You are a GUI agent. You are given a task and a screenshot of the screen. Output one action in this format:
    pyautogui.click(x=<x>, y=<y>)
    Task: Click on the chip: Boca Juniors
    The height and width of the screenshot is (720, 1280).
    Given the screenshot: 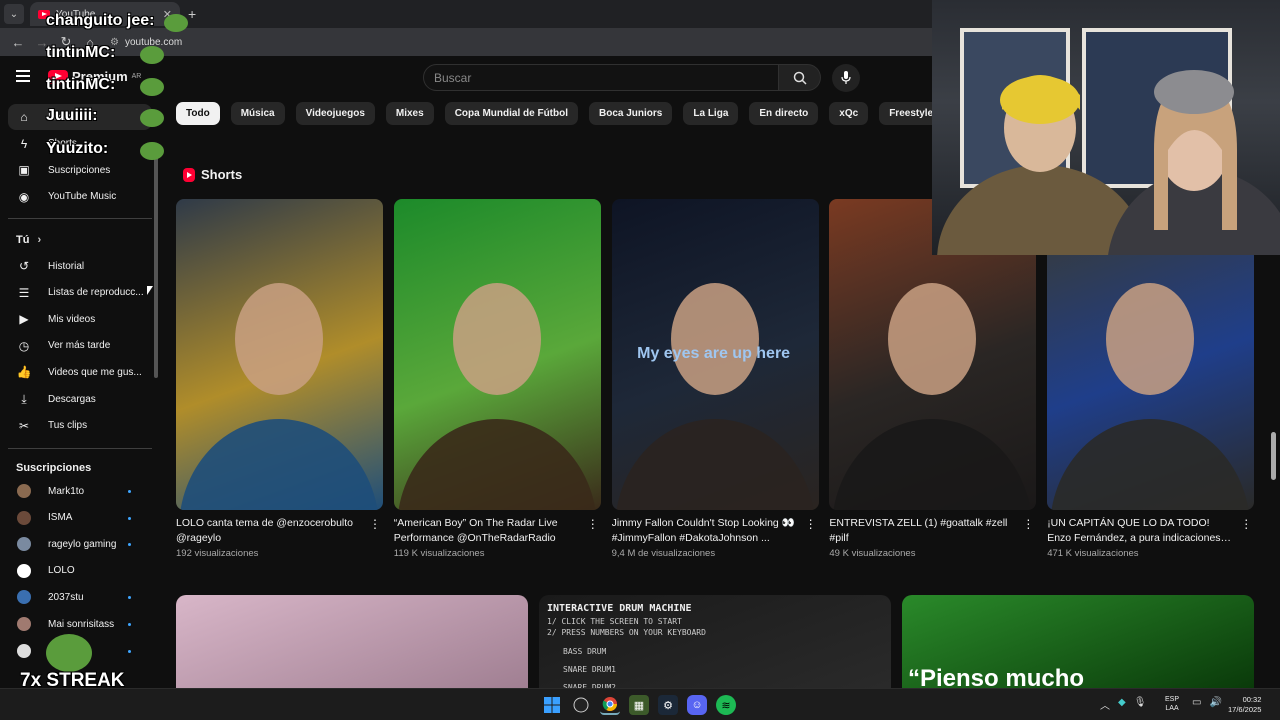 What is the action you would take?
    pyautogui.click(x=631, y=113)
    